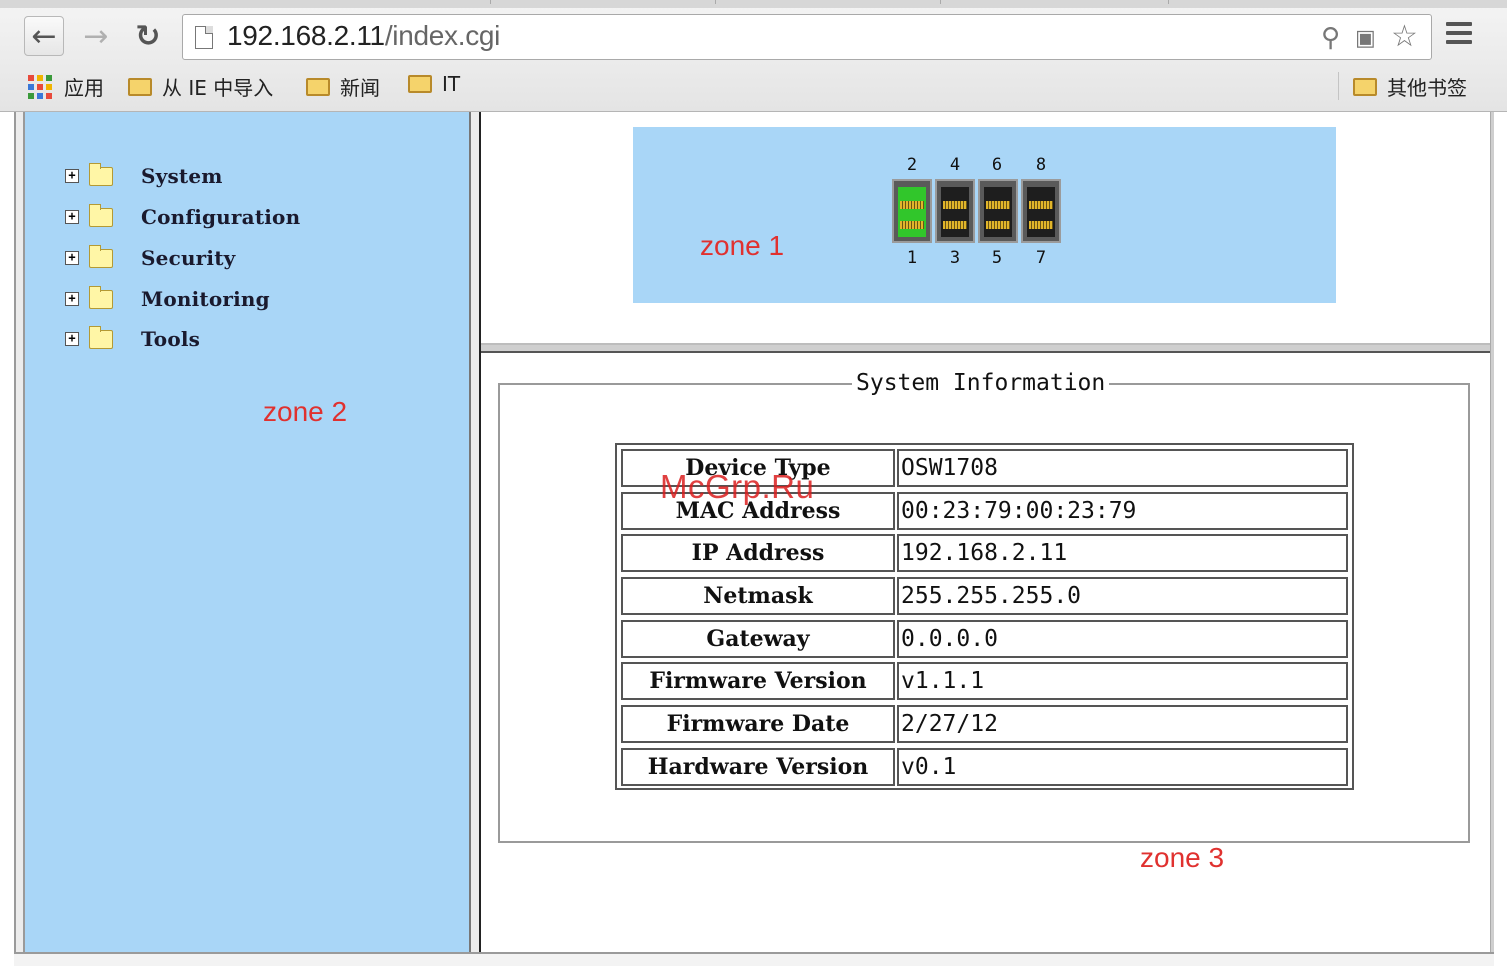 This screenshot has height=970, width=1507. Describe the element at coordinates (1182, 857) in the screenshot. I see `zone-3-label: zone 3` at that location.